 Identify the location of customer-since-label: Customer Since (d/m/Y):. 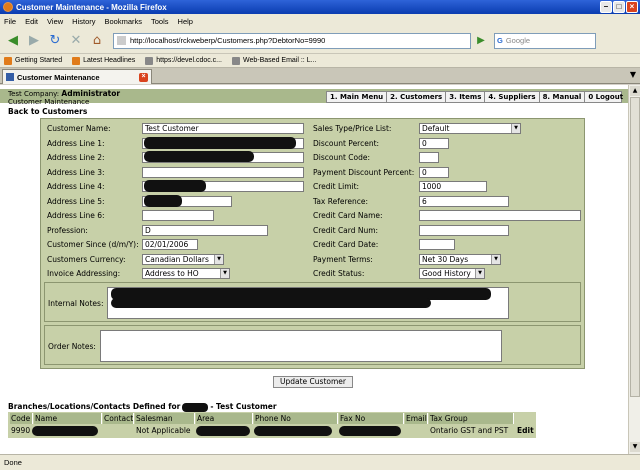
(93, 244).